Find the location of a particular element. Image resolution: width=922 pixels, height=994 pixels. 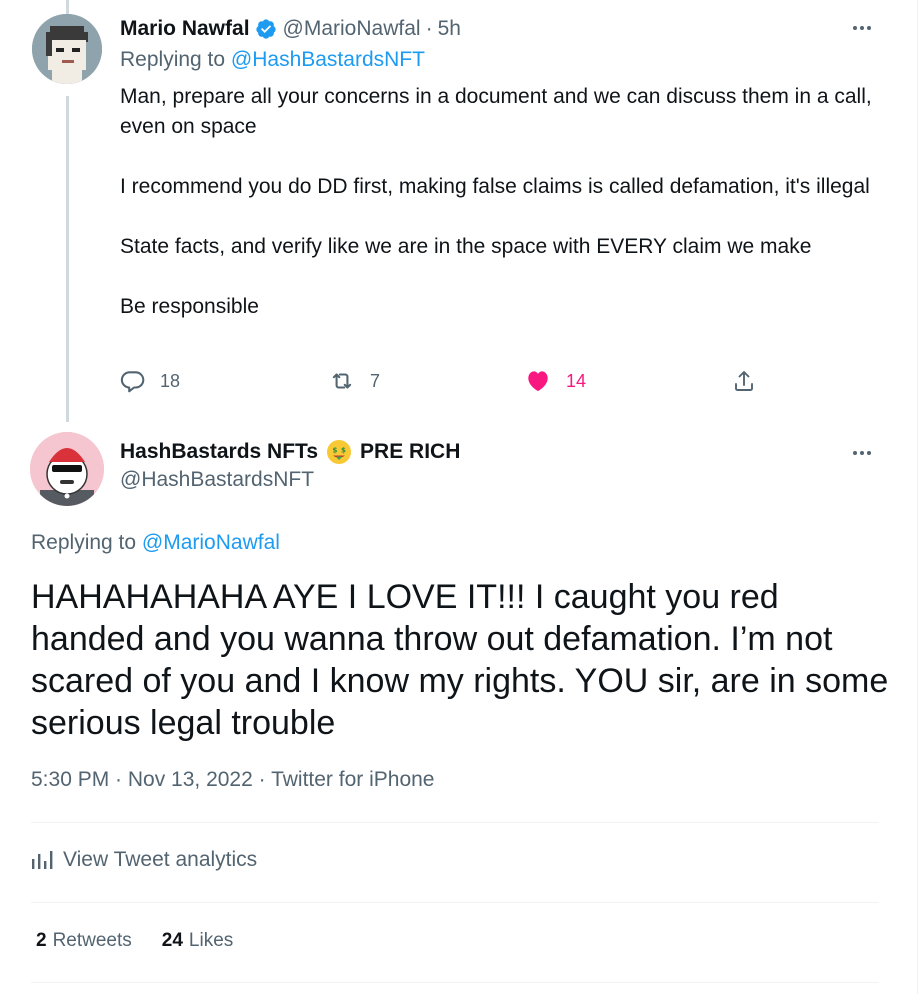

retweets-stat: 2 Retweets is located at coordinates (84, 941).